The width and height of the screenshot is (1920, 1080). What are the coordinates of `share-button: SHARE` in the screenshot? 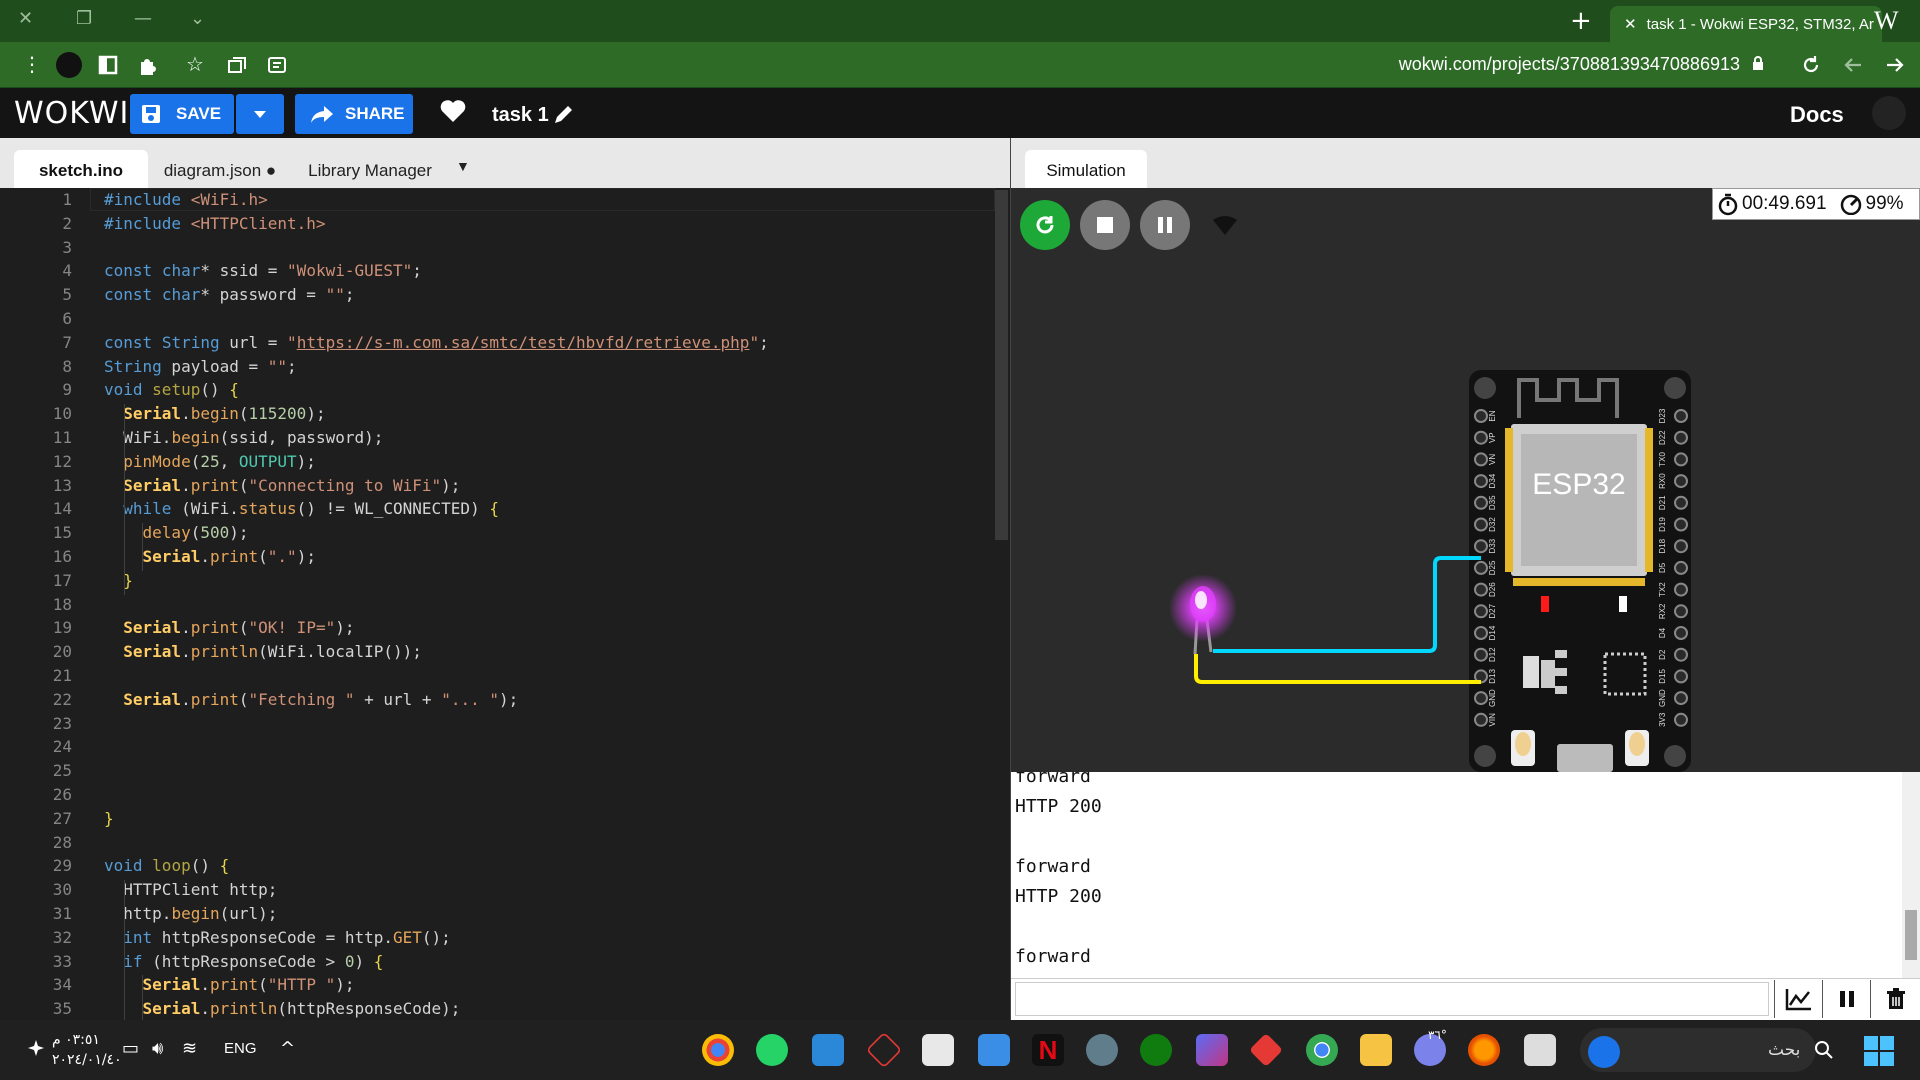 It's located at (354, 114).